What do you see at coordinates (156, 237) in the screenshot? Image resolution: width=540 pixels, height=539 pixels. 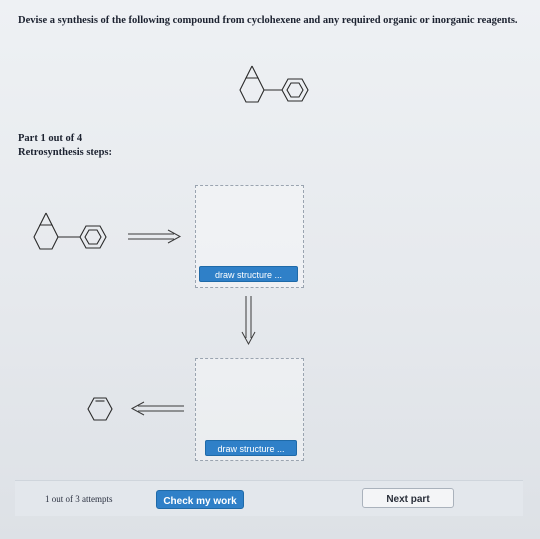 I see `retrosynthesis-arrow-right` at bounding box center [156, 237].